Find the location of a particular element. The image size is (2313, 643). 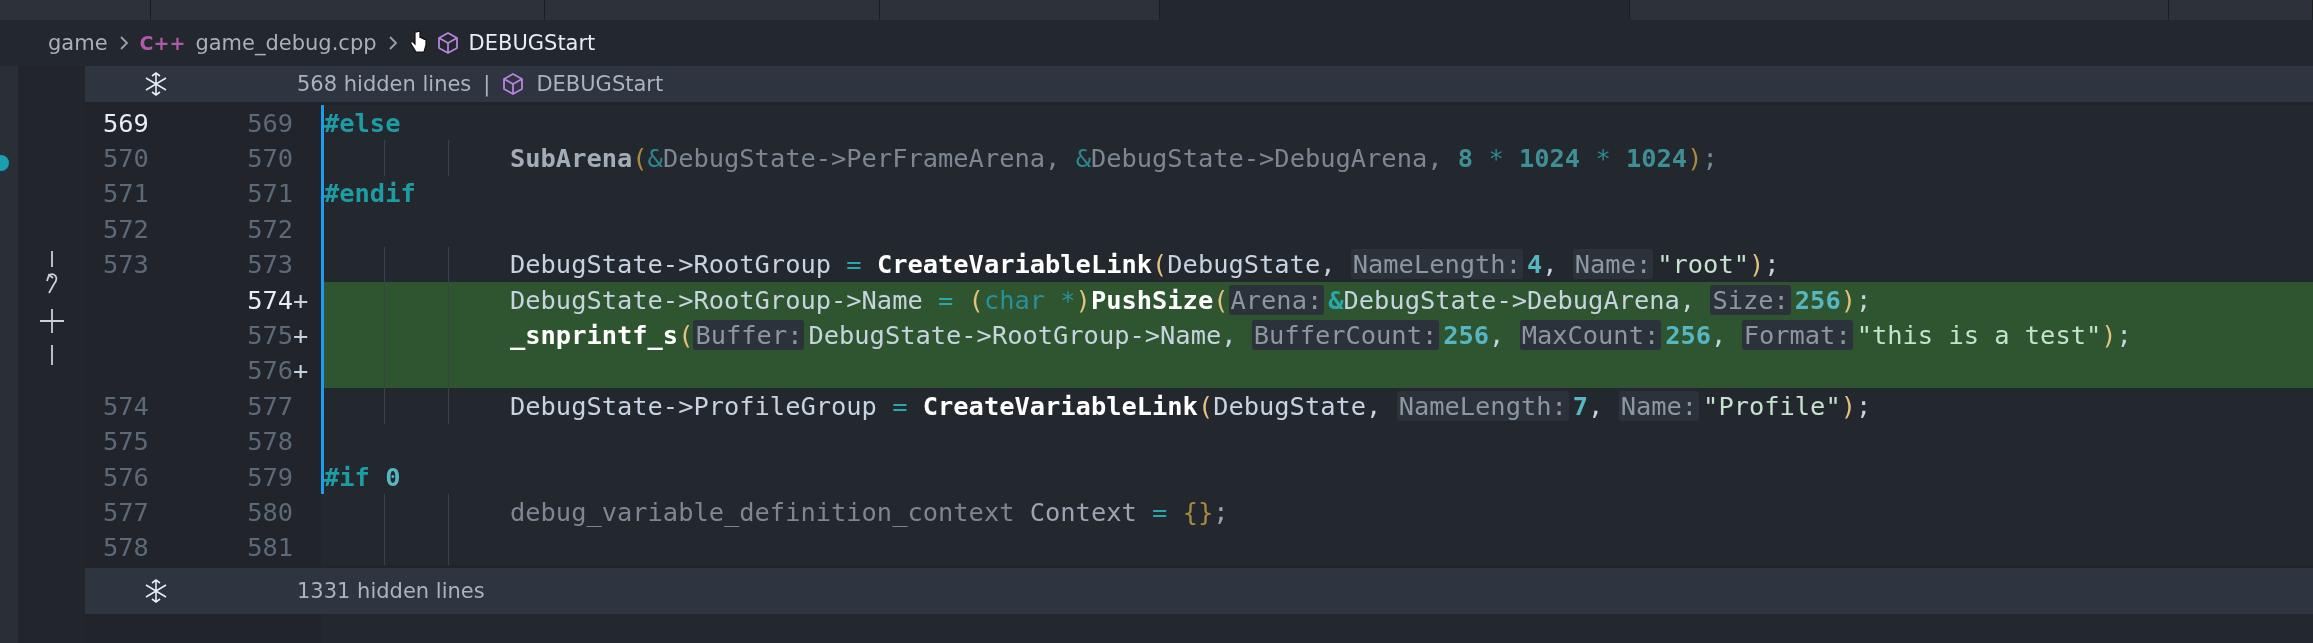

code-line: #if 0 is located at coordinates (362, 476).